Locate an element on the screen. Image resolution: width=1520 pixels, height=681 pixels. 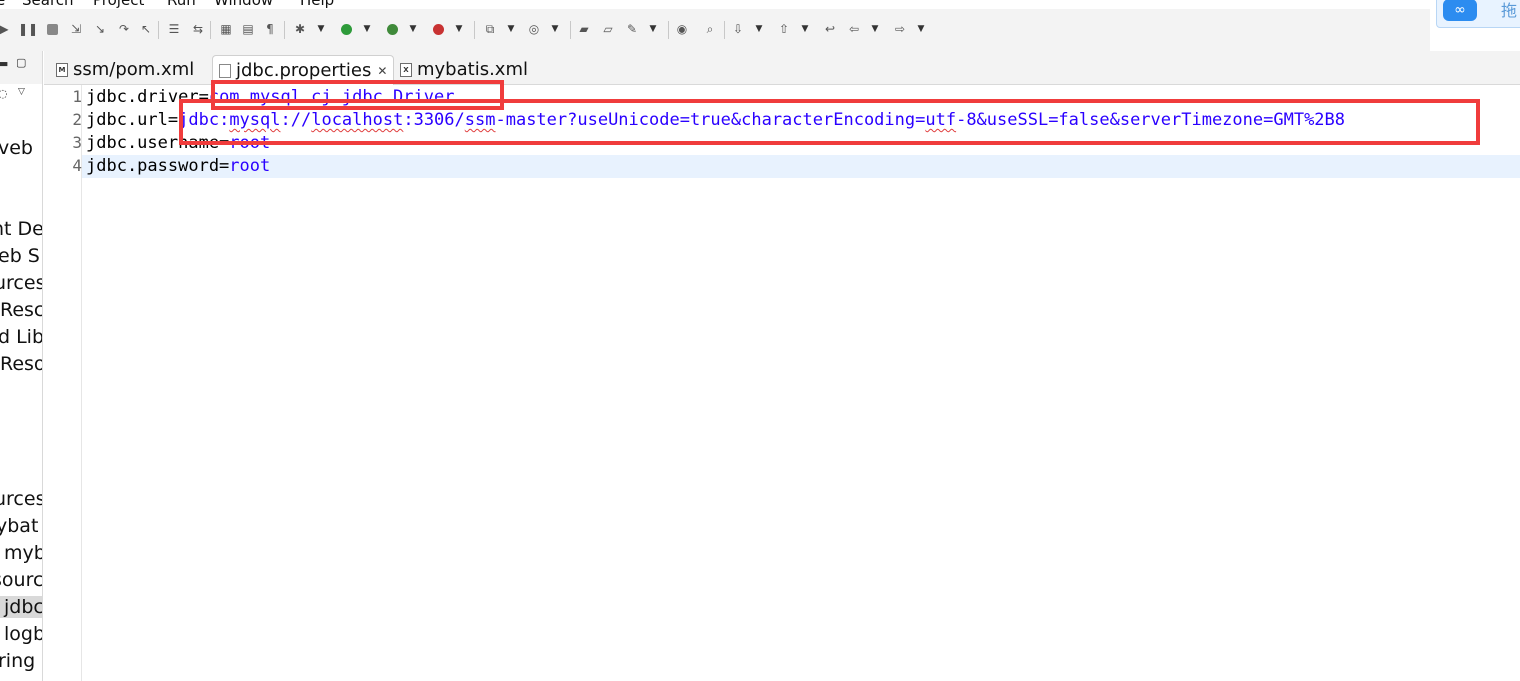
property-key: jdbc.url= is located at coordinates (132, 120).